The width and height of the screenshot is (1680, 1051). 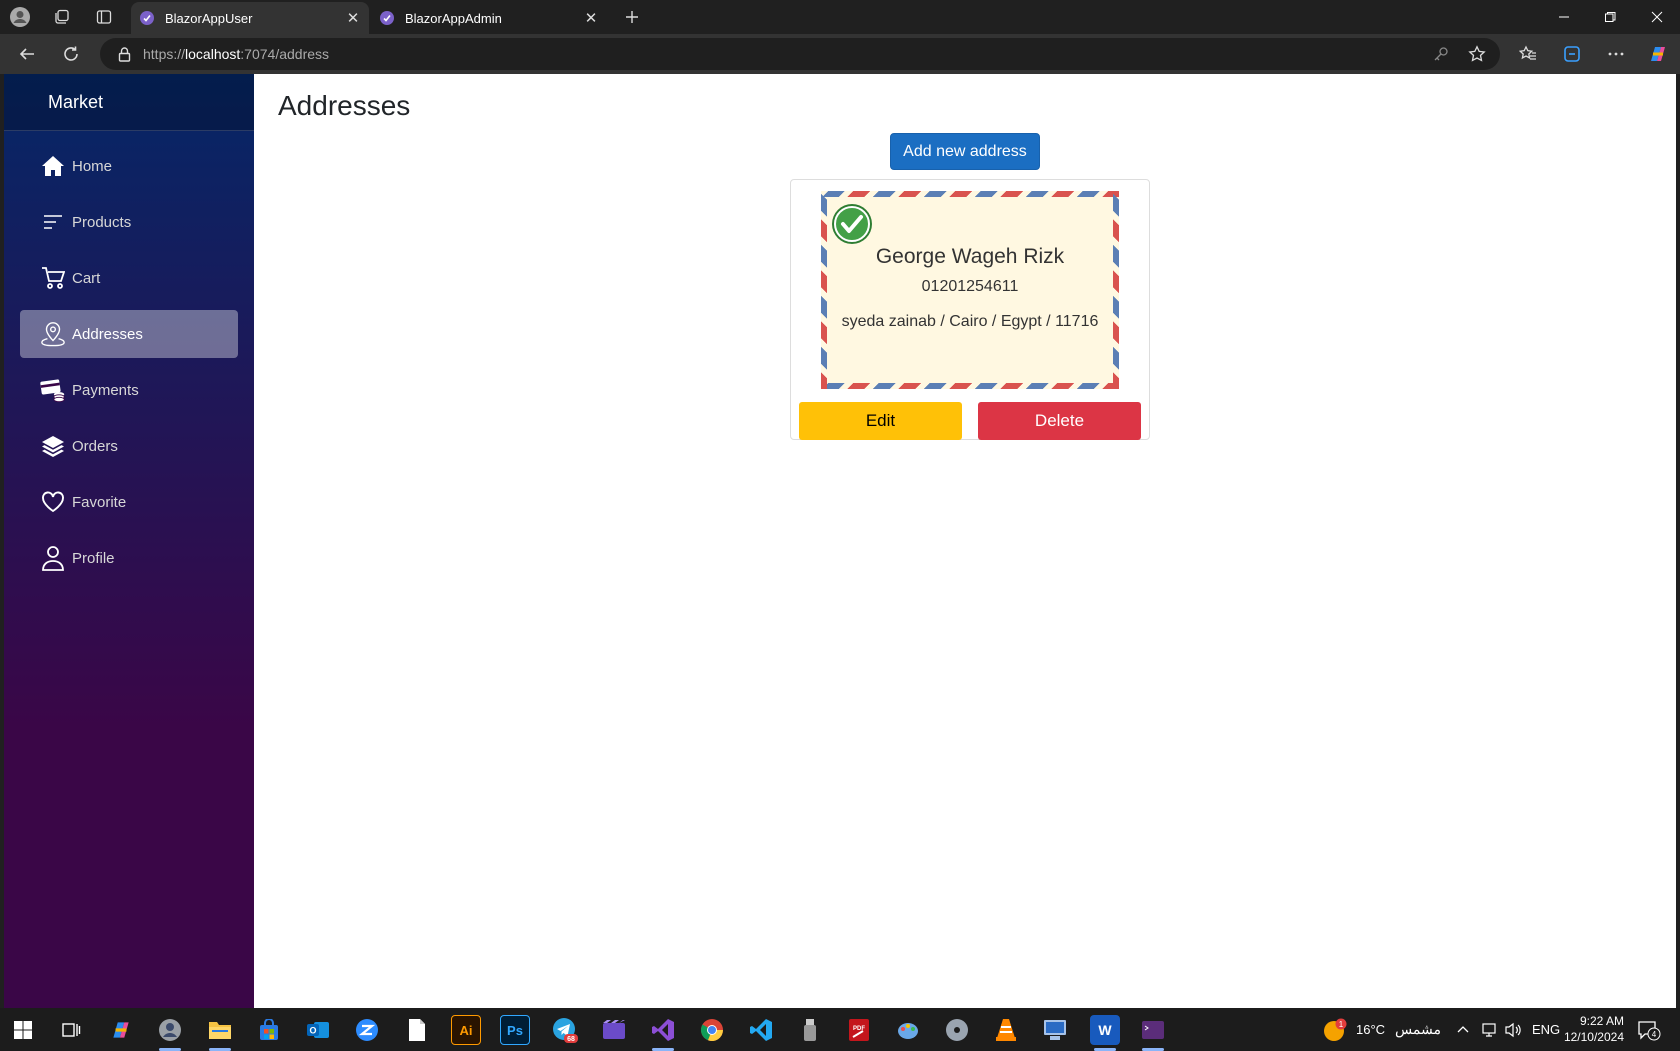 I want to click on outlook-icon: O, so click(x=318, y=1030).